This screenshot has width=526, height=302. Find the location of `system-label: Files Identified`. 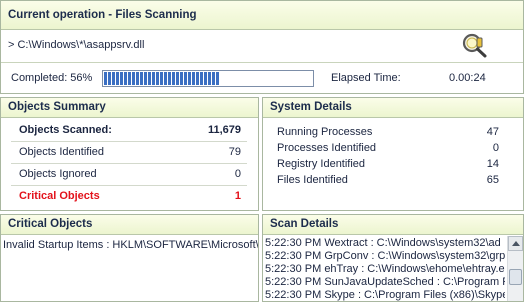

system-label: Files Identified is located at coordinates (312, 180).